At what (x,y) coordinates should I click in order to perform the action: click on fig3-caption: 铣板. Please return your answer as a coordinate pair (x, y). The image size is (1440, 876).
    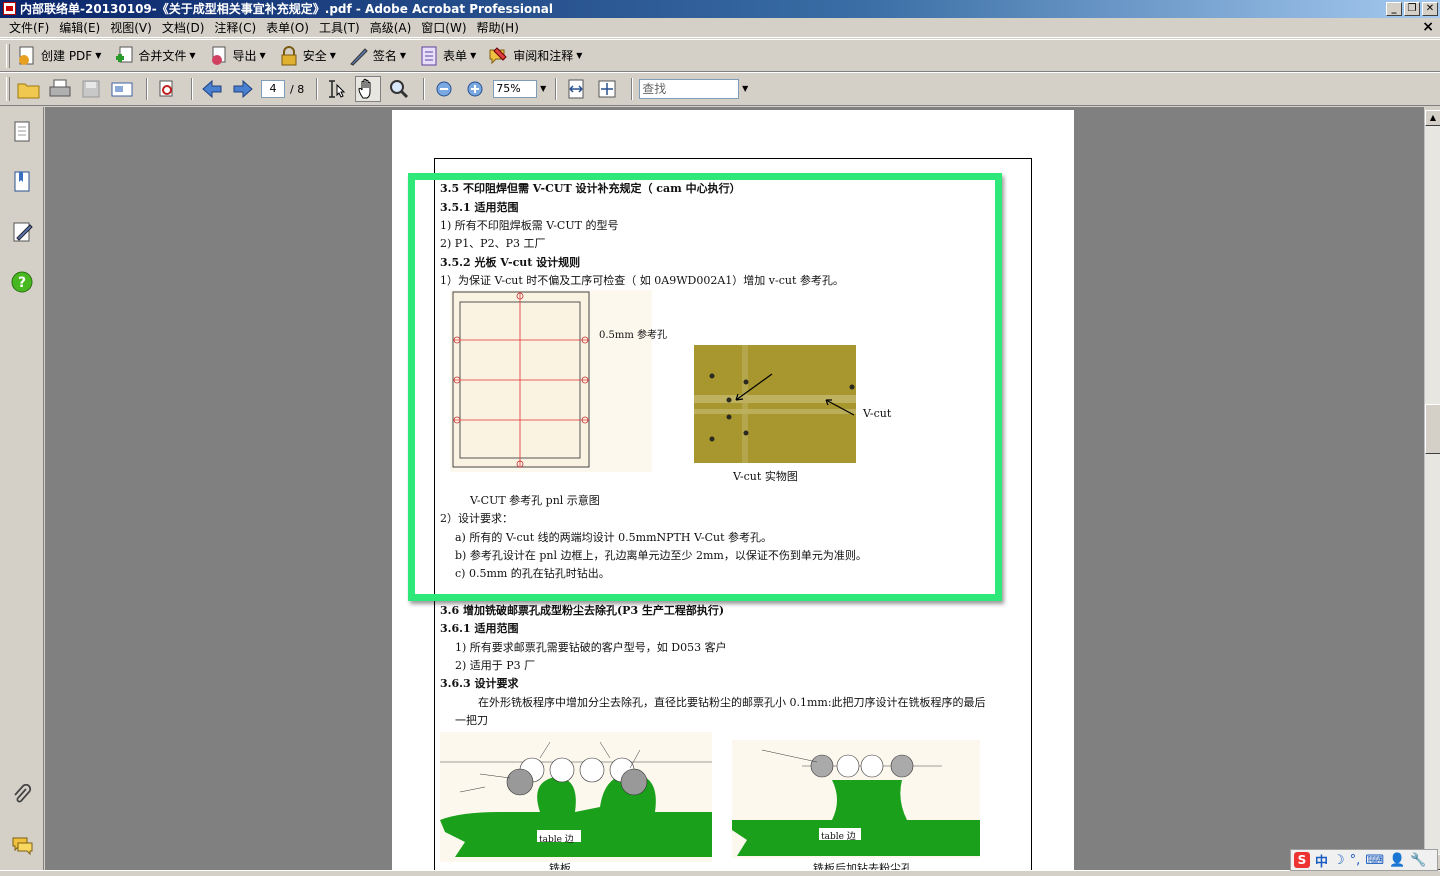
    Looking at the image, I should click on (560, 866).